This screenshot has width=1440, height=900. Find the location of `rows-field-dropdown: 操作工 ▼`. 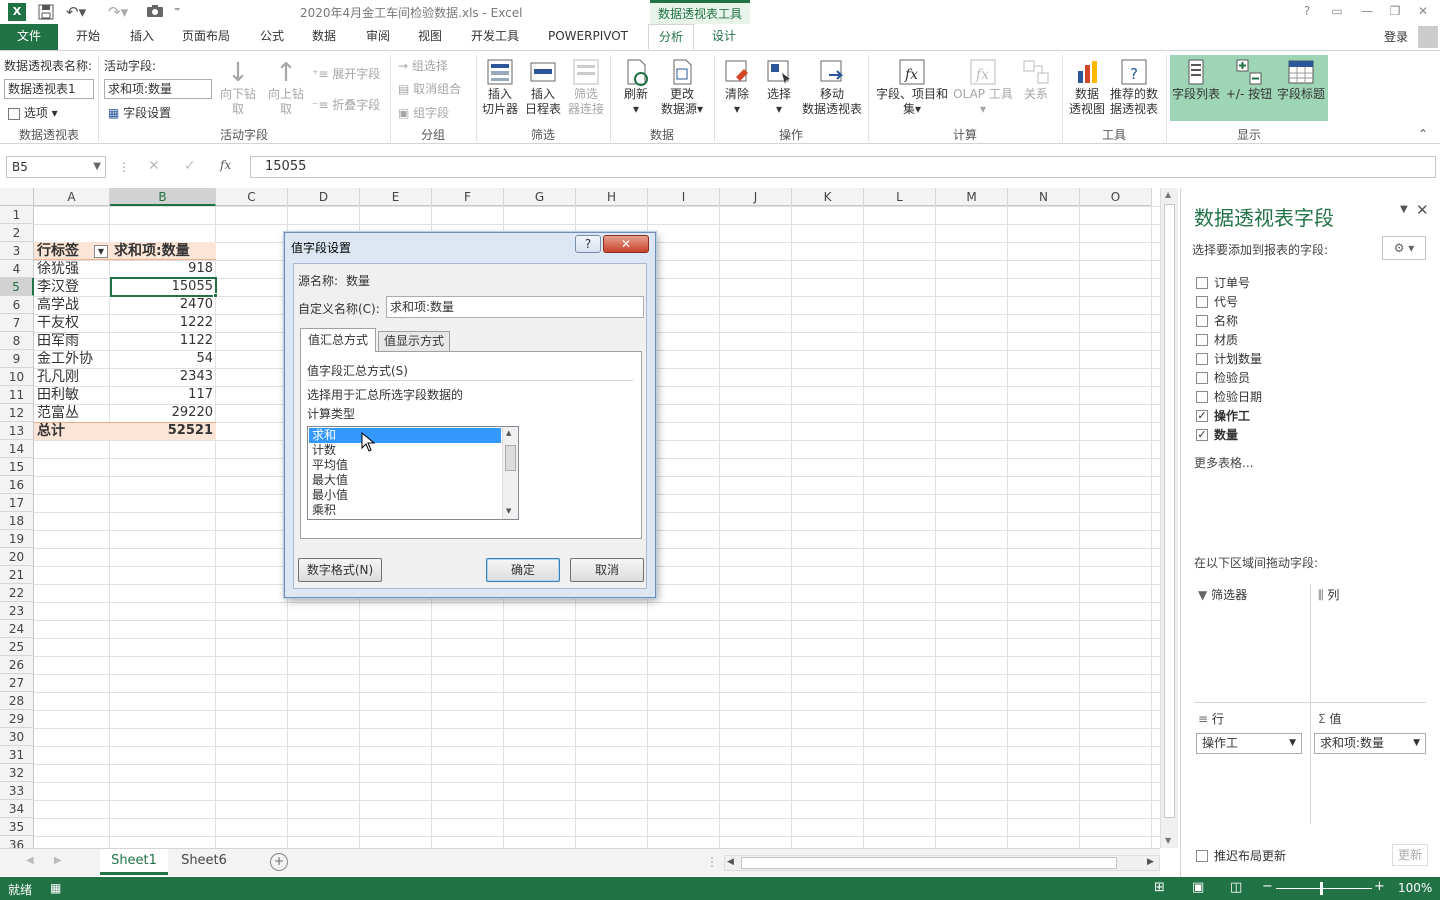

rows-field-dropdown: 操作工 ▼ is located at coordinates (1249, 743).